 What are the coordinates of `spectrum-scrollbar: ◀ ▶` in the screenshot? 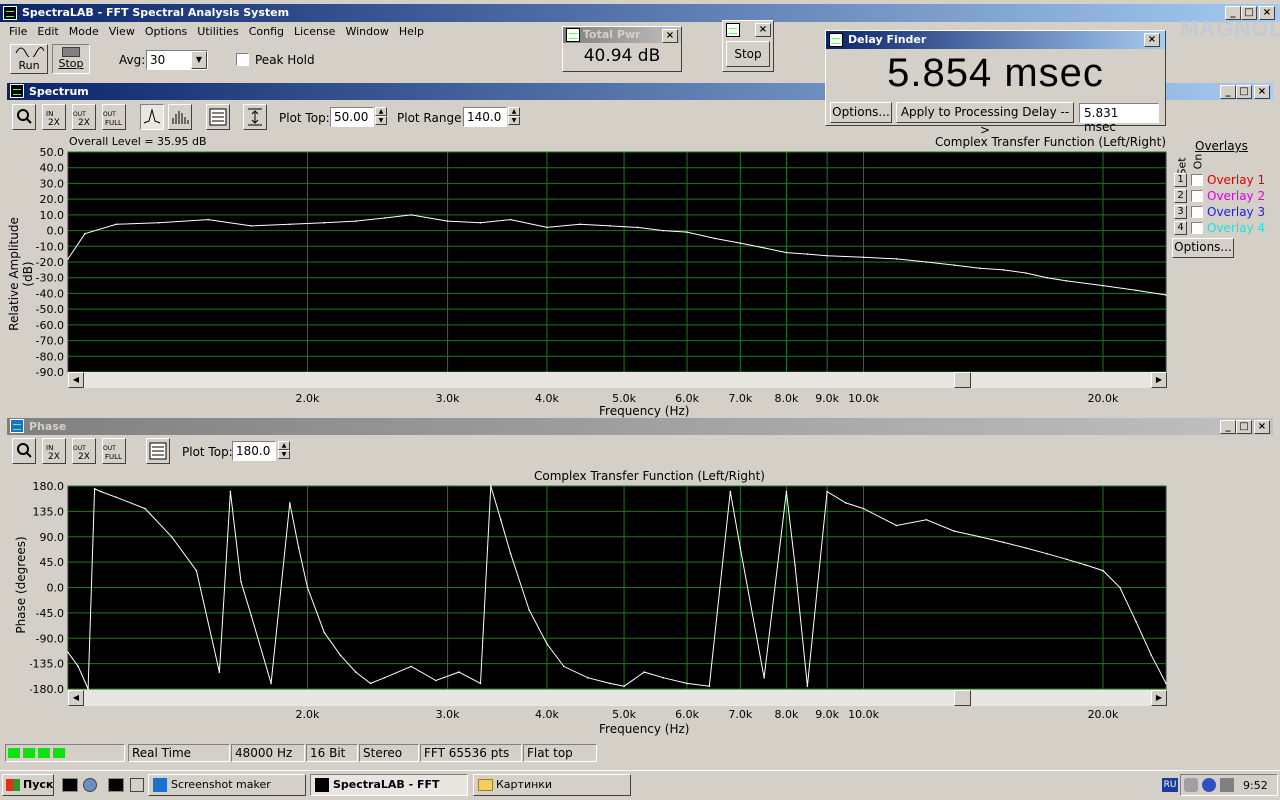 It's located at (617, 380).